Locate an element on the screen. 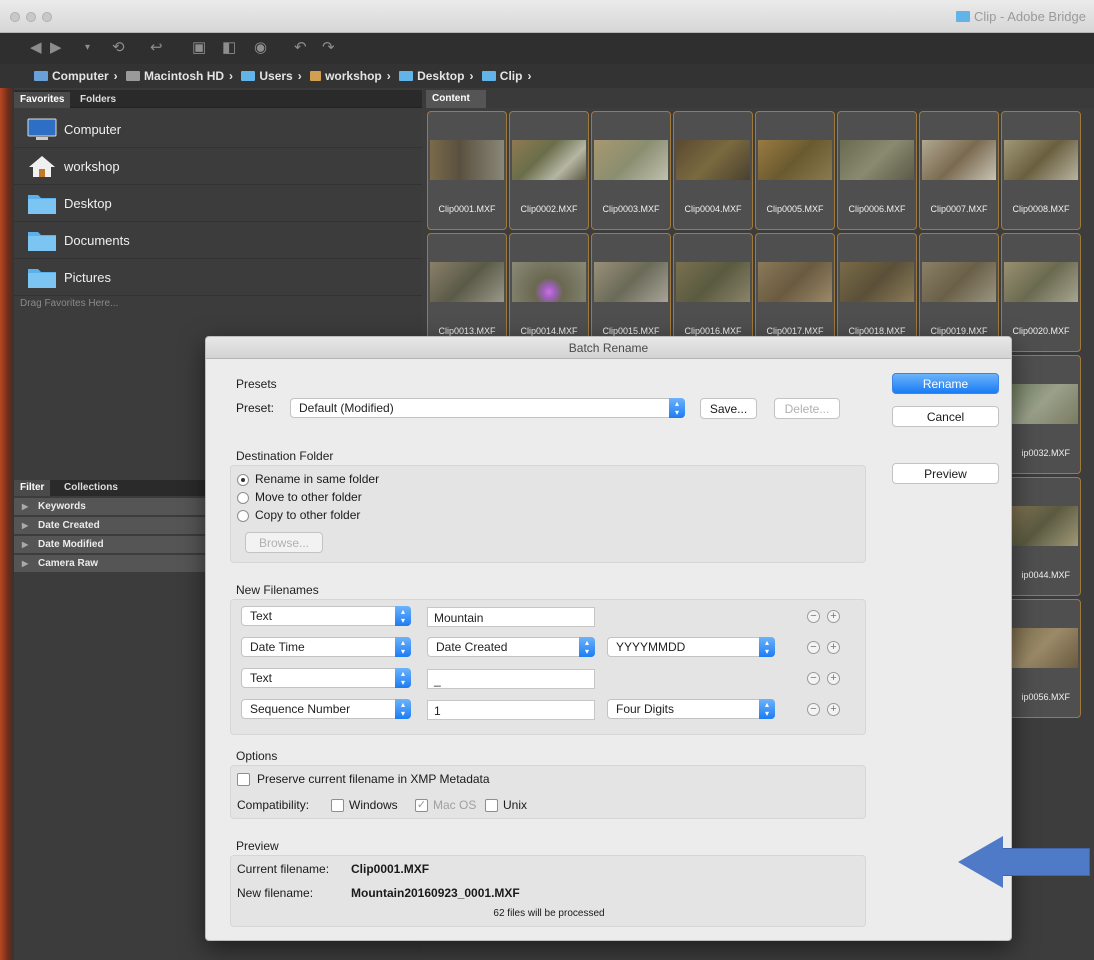  favorite-documents: Documents is located at coordinates (218, 240).